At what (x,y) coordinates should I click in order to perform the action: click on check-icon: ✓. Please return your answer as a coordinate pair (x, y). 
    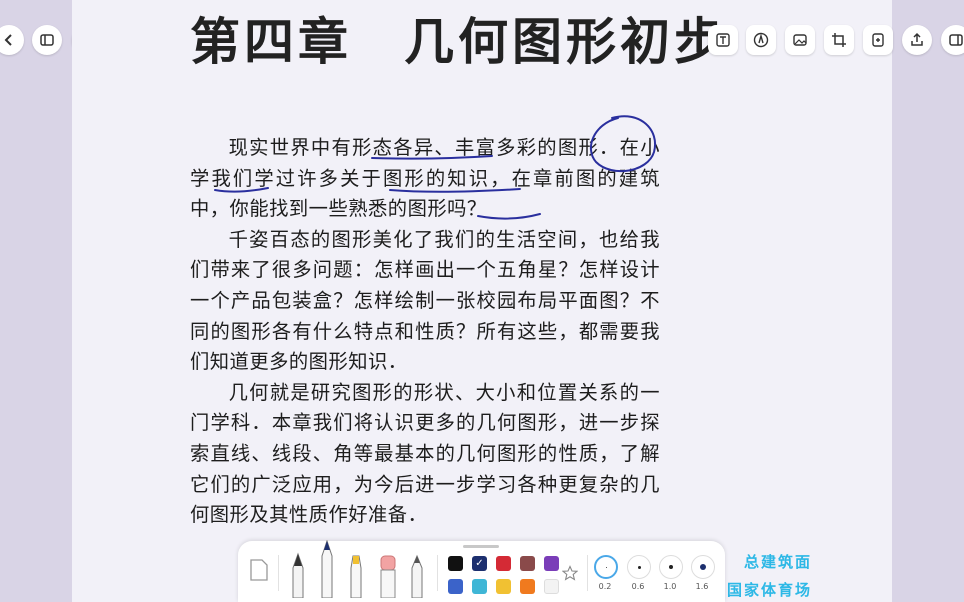
    Looking at the image, I should click on (479, 563).